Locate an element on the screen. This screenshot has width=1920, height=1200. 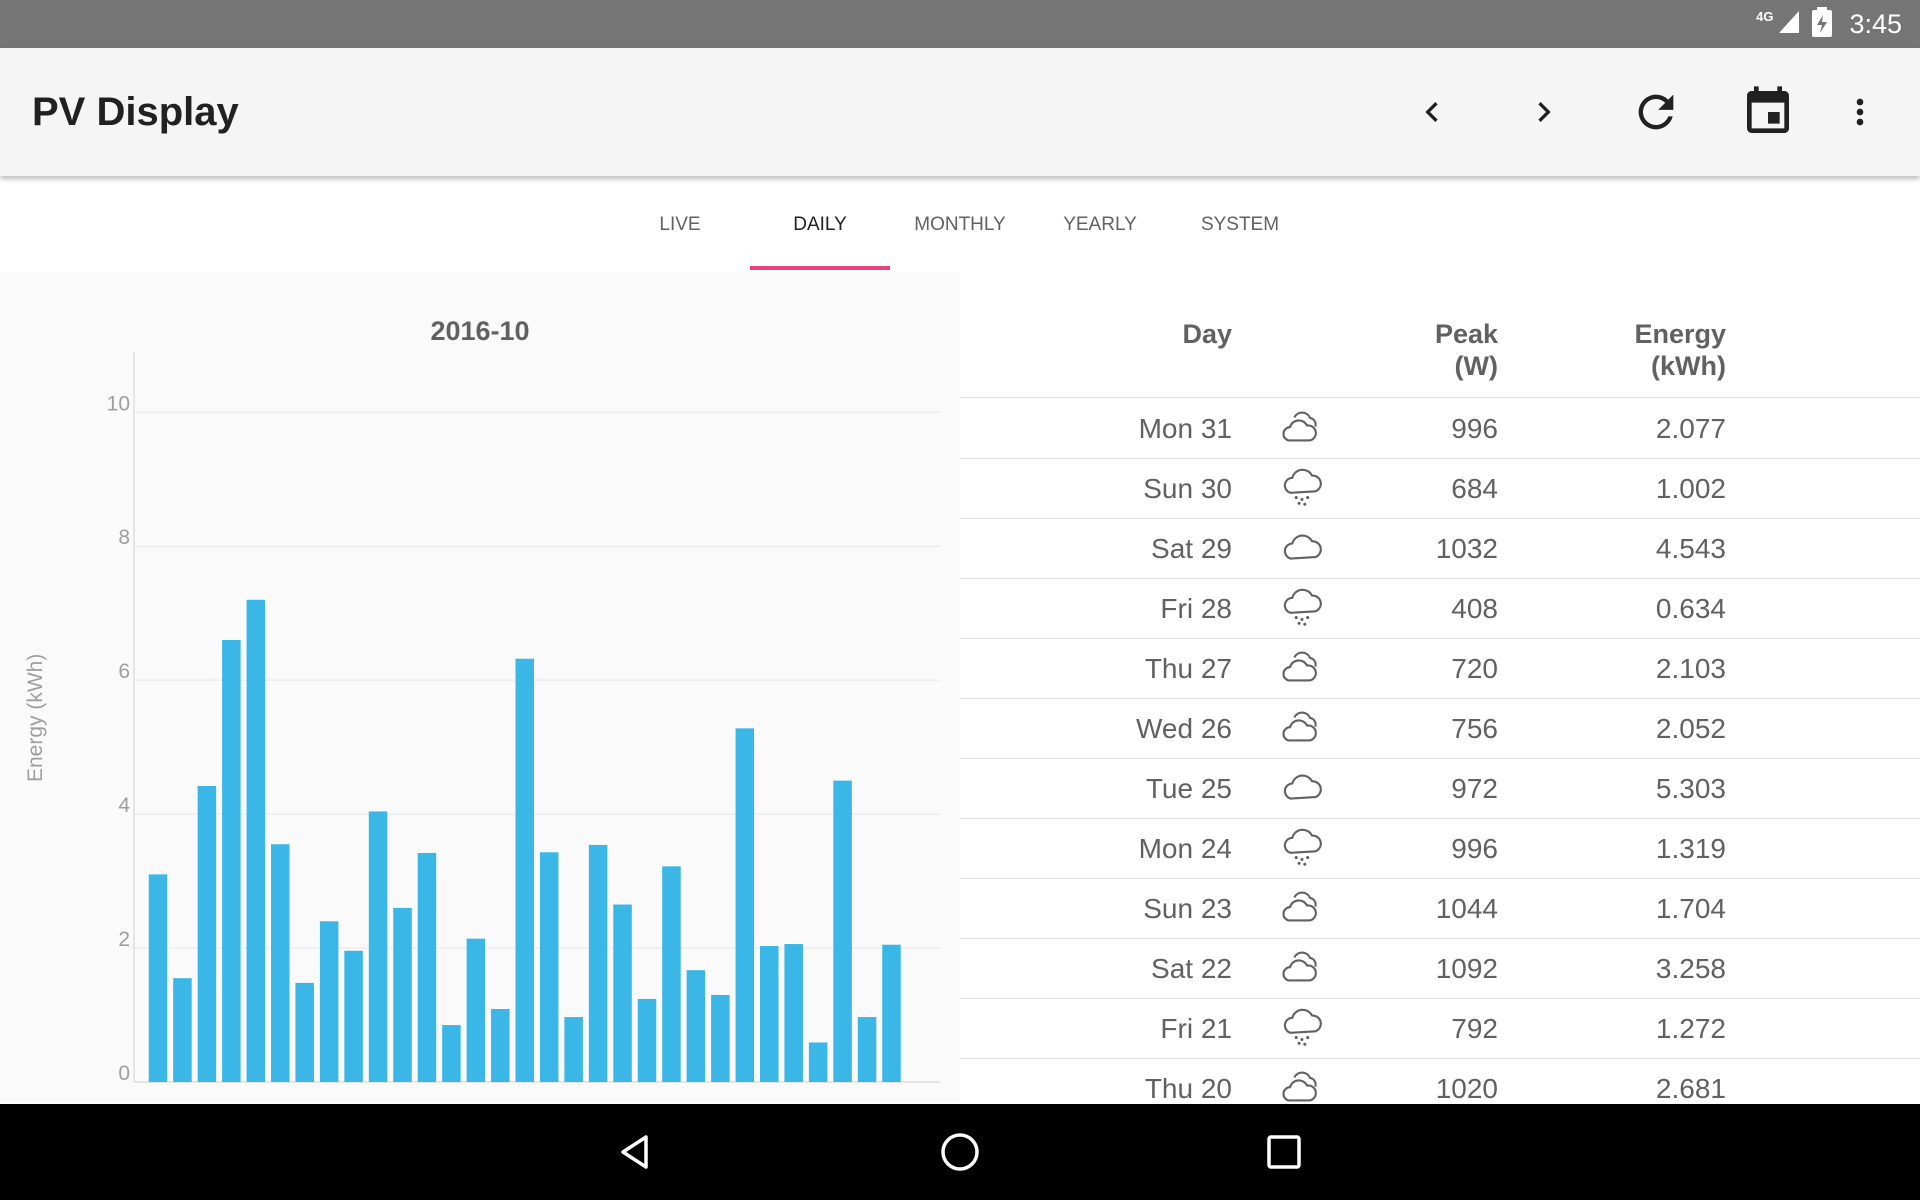
table-row: Thu 27 720 2.103 is located at coordinates (1440, 668).